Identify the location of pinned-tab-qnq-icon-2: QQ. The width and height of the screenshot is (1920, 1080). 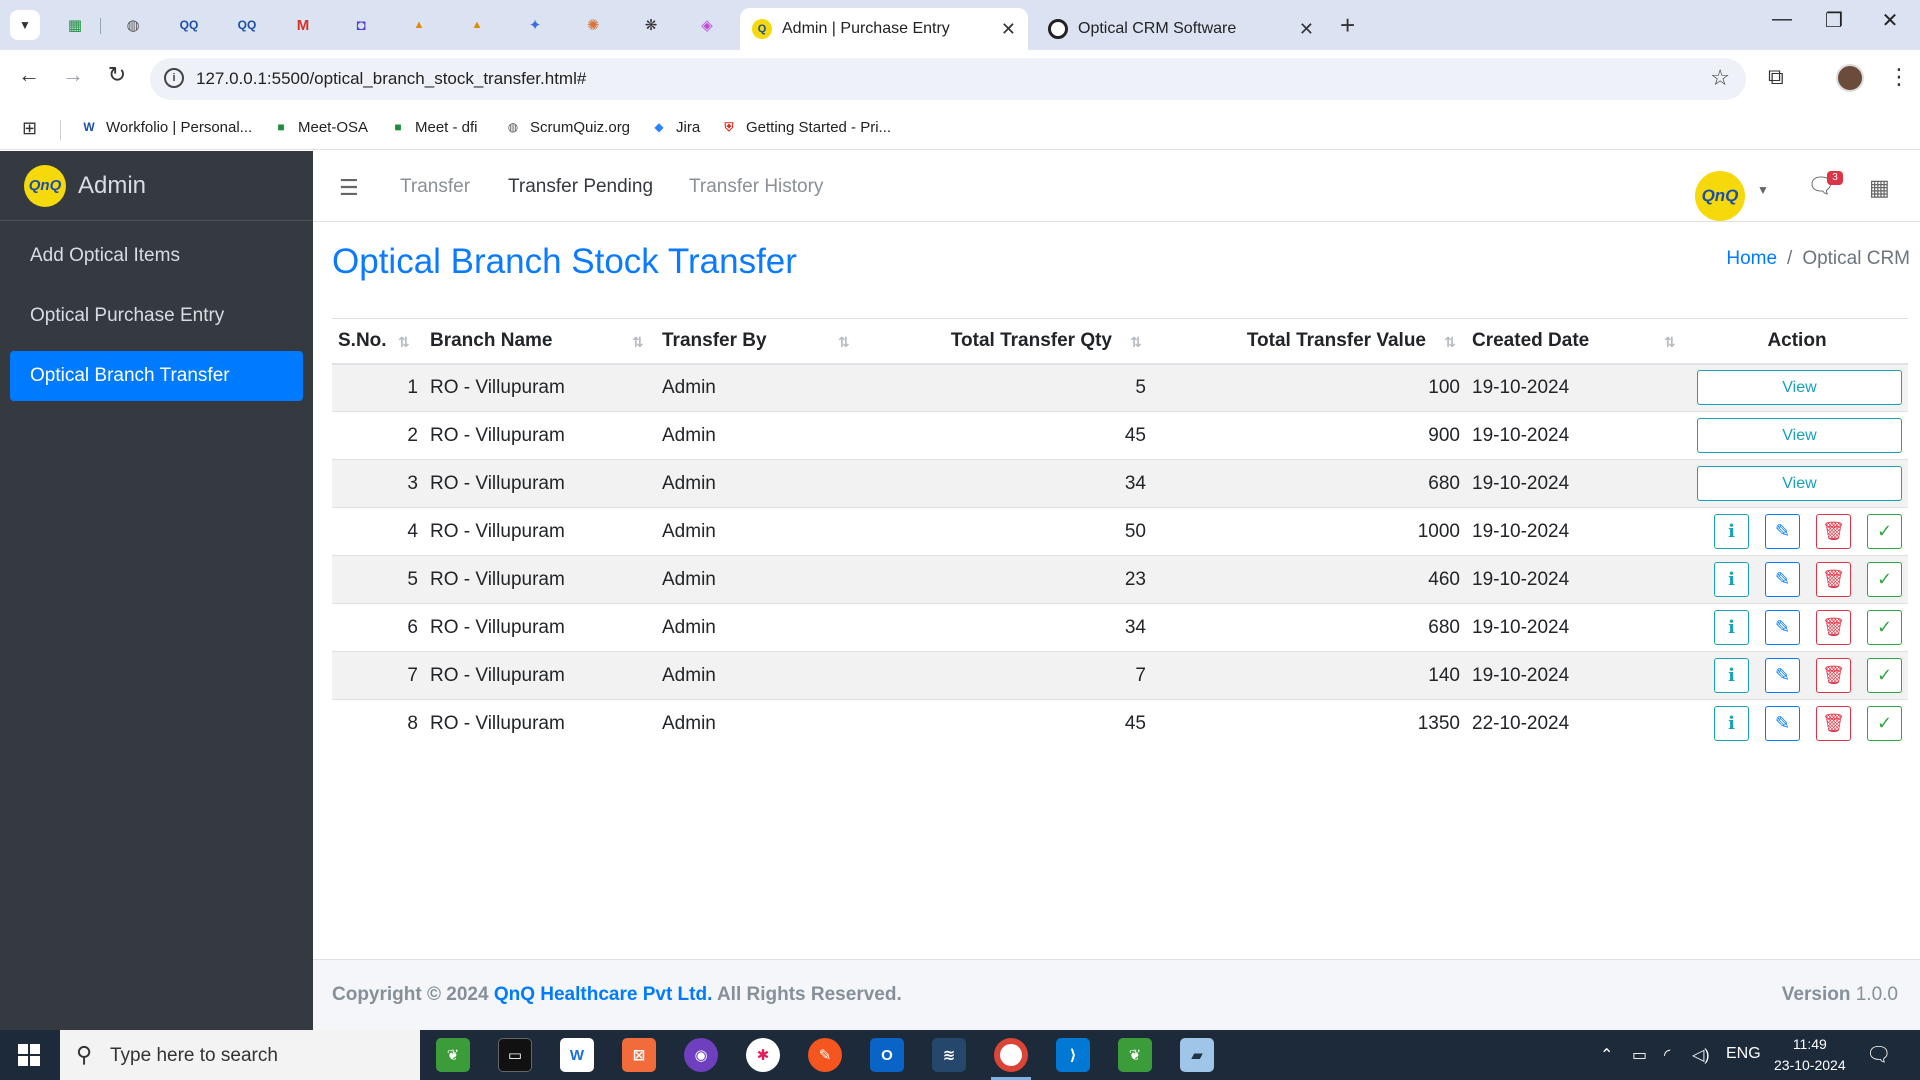
(247, 25).